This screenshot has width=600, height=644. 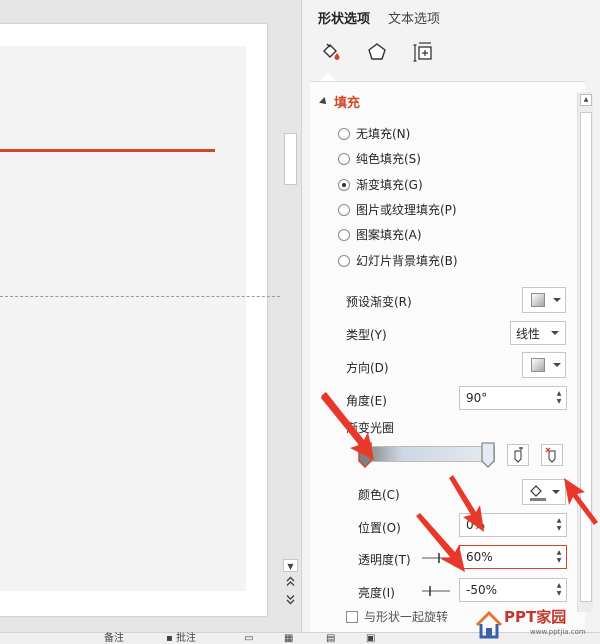 What do you see at coordinates (406, 210) in the screenshot?
I see `radio-label: 图片或纹理填充(P)` at bounding box center [406, 210].